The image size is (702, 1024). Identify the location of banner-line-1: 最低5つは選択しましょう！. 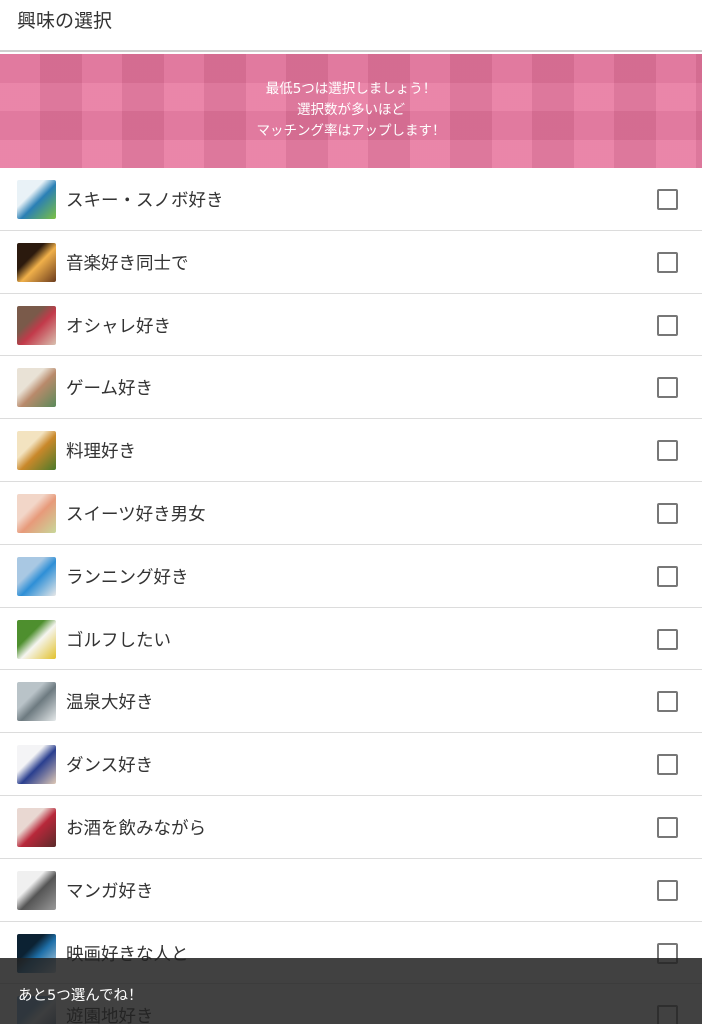
(351, 89).